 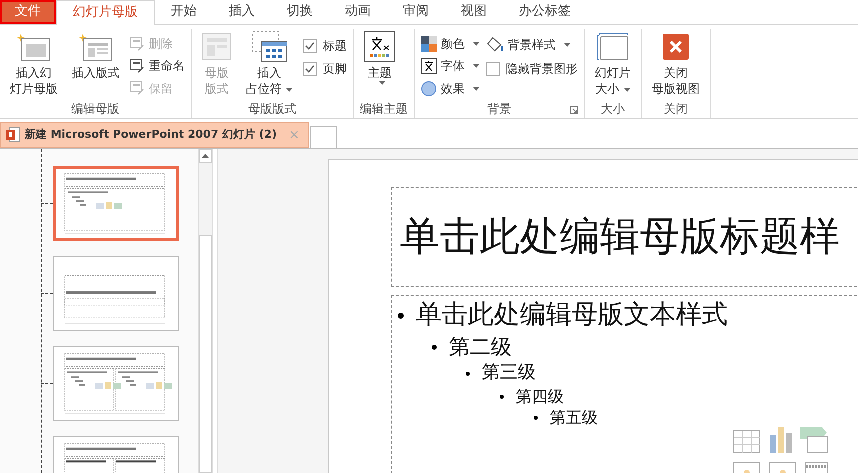 I want to click on slide-size-icon, so click(x=613, y=47).